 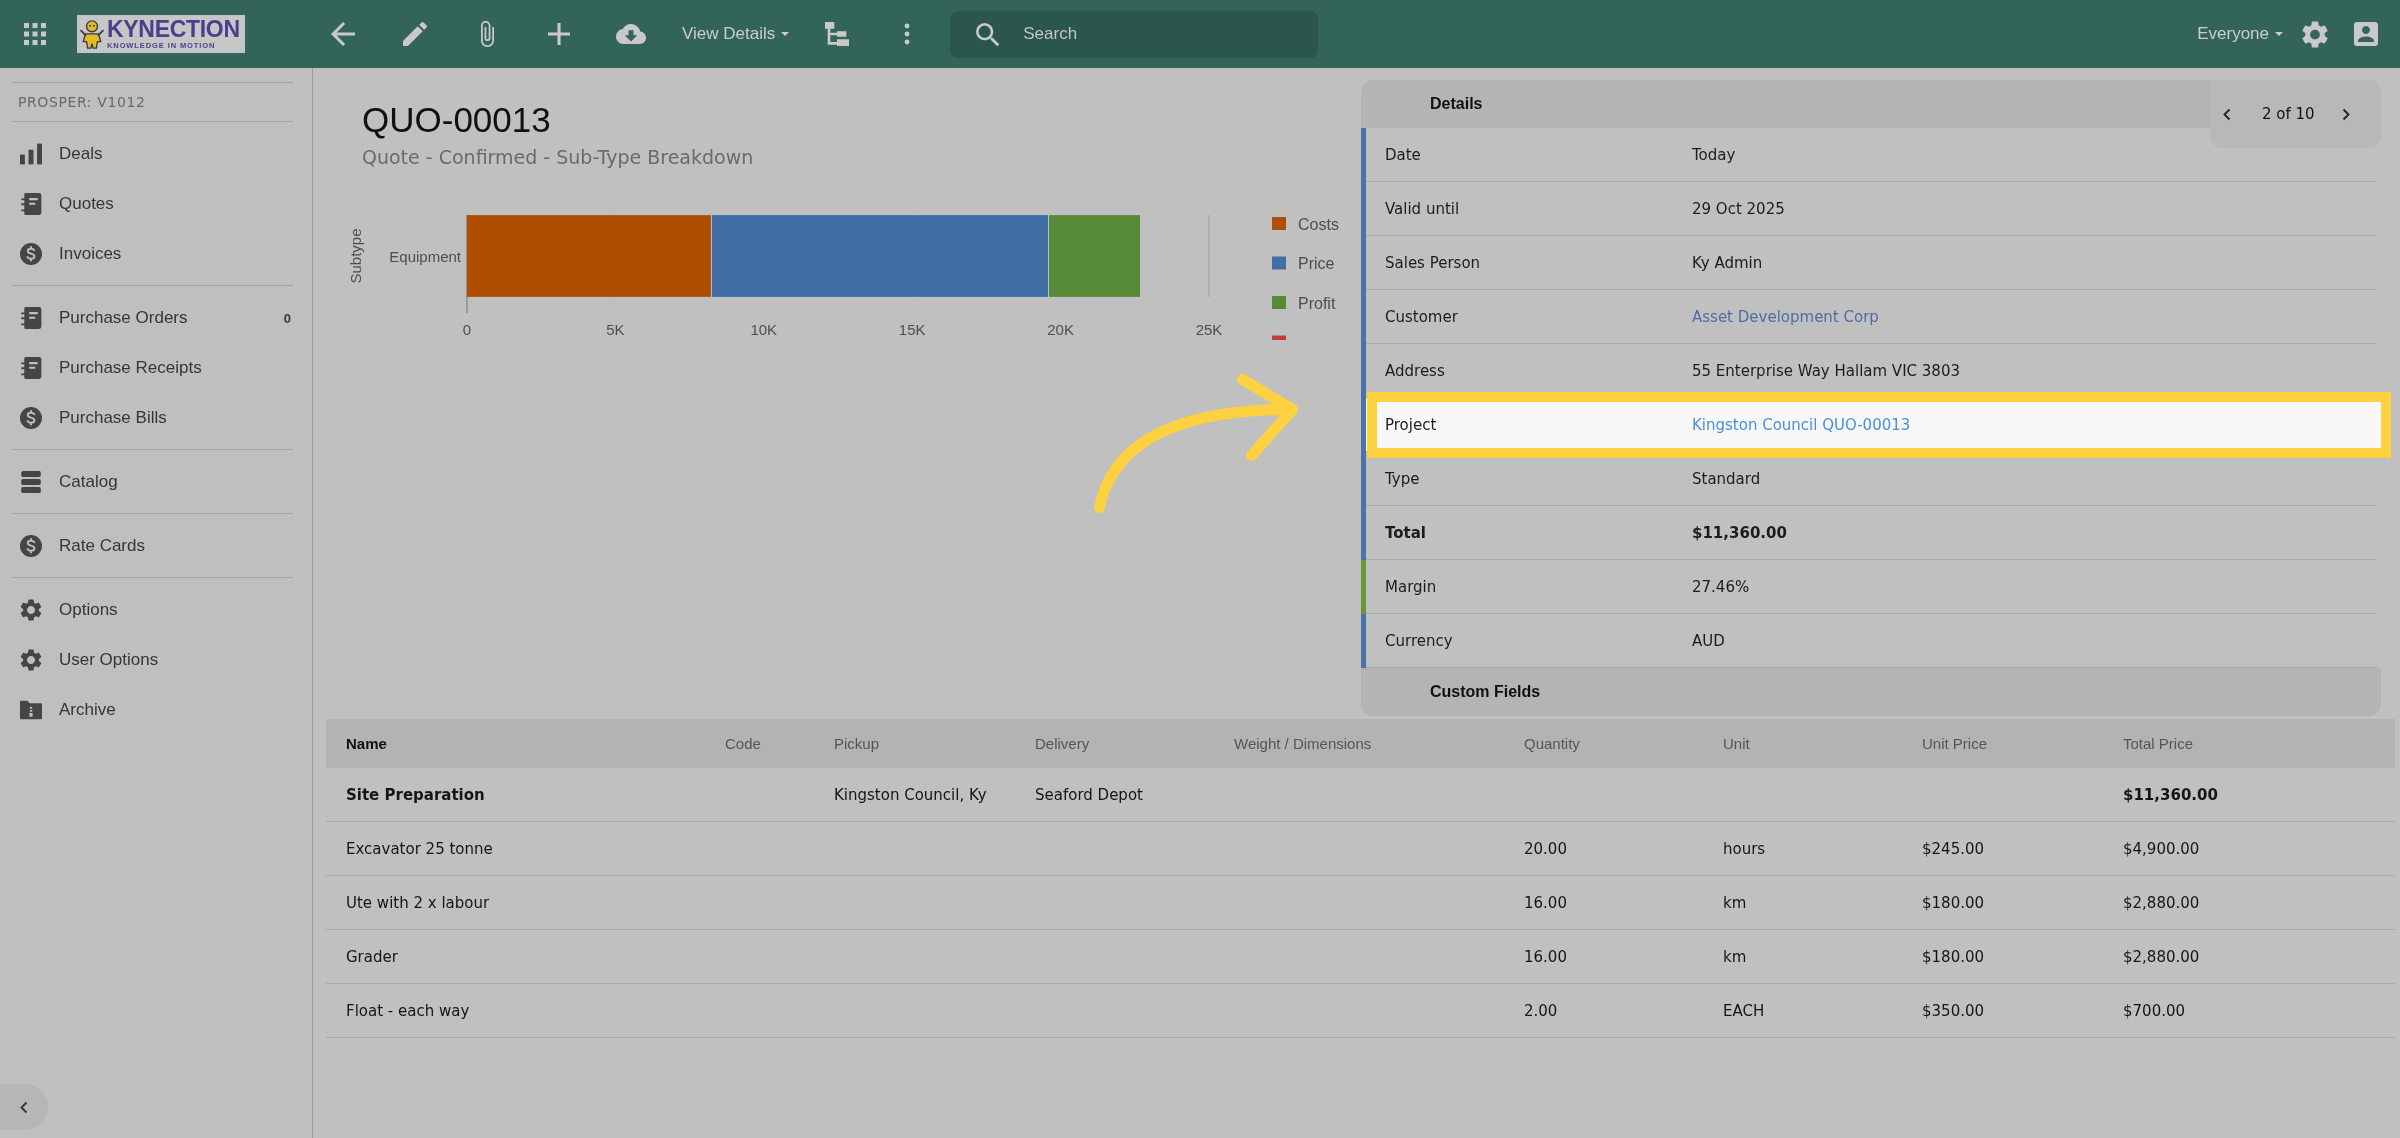 I want to click on page-subtitle: Quote - Confirmed - Sub-Type Breakdown, so click(x=558, y=157).